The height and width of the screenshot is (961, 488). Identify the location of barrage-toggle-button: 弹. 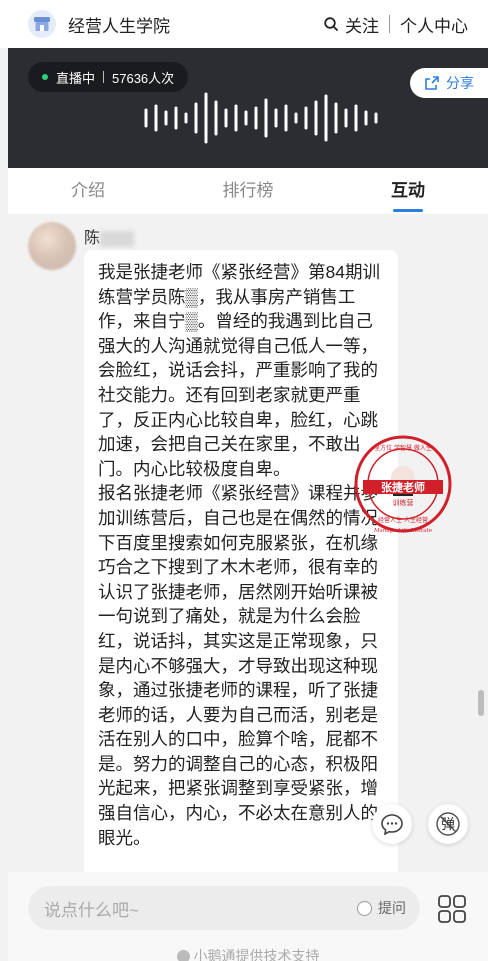
(448, 824).